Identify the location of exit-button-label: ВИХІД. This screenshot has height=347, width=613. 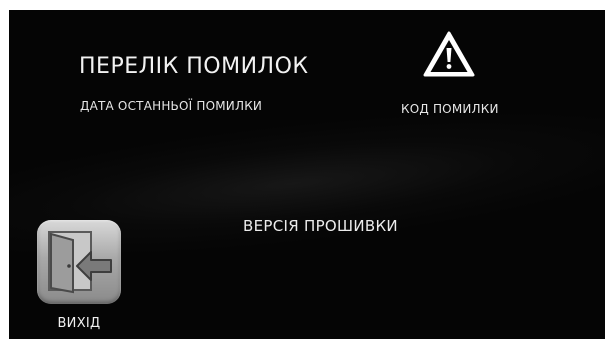
(79, 323).